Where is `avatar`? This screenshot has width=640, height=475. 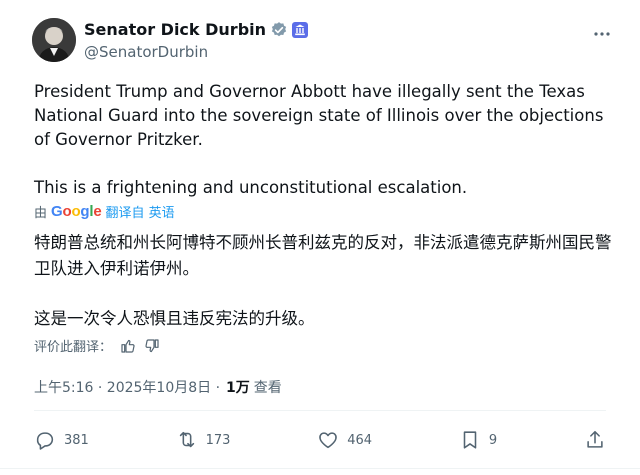 avatar is located at coordinates (54, 40).